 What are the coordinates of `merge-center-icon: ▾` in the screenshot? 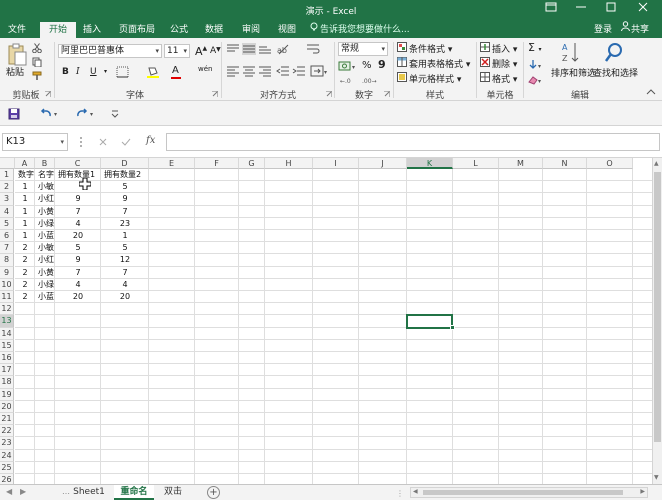 It's located at (319, 71).